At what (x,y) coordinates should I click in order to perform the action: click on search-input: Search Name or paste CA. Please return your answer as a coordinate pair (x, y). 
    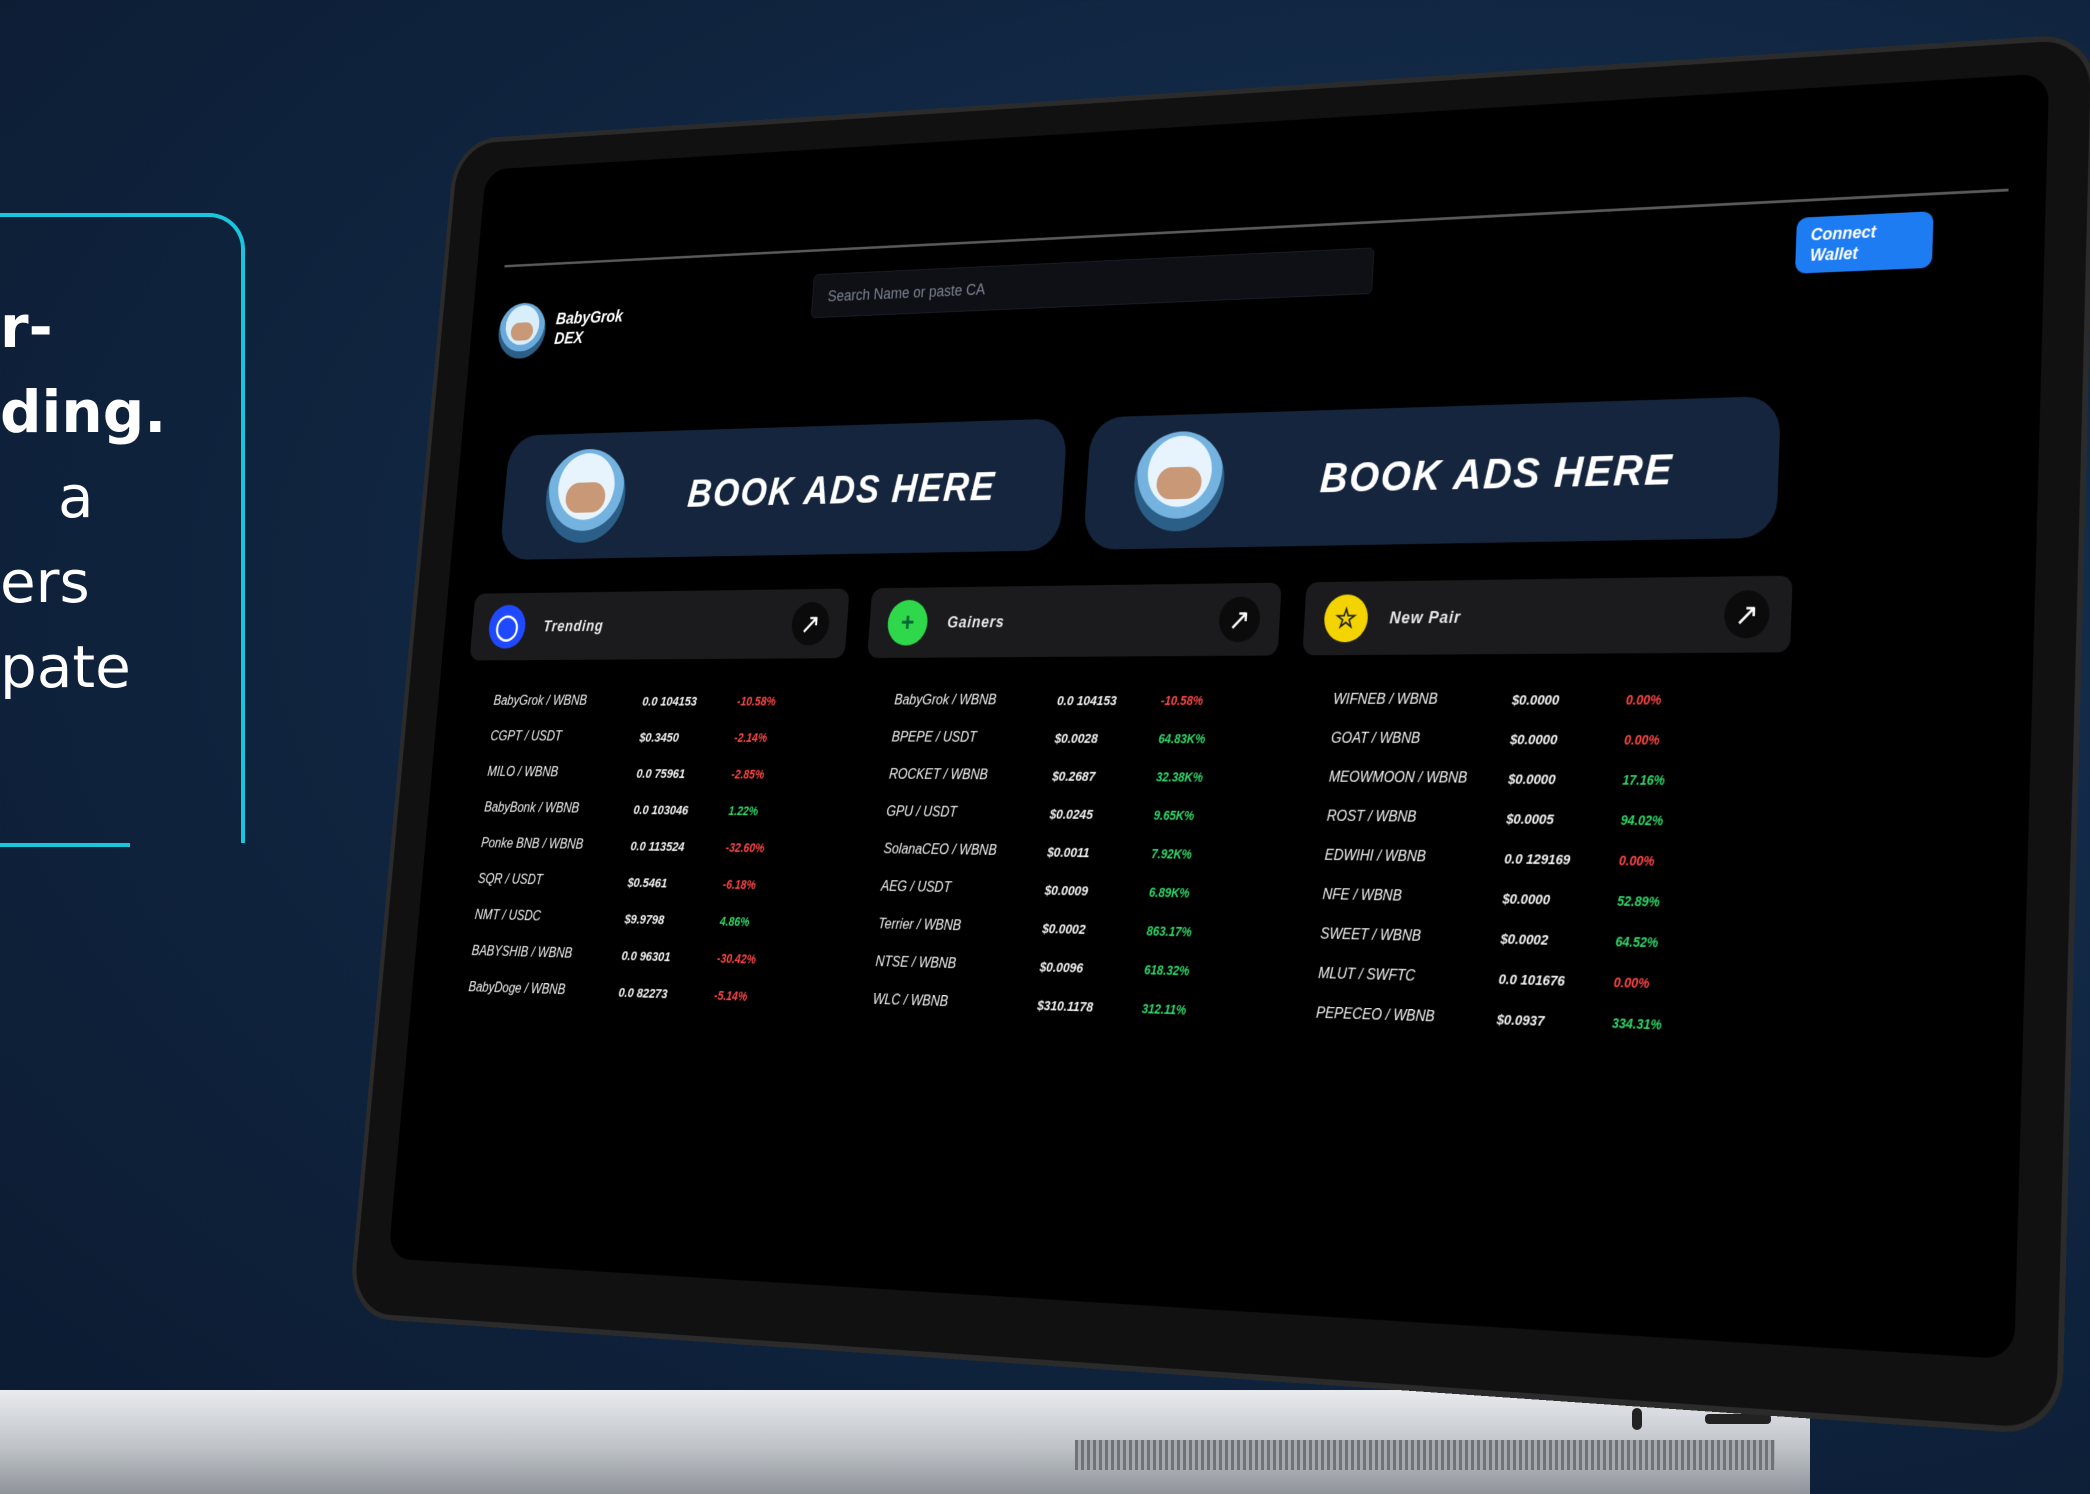
    Looking at the image, I should click on (1092, 283).